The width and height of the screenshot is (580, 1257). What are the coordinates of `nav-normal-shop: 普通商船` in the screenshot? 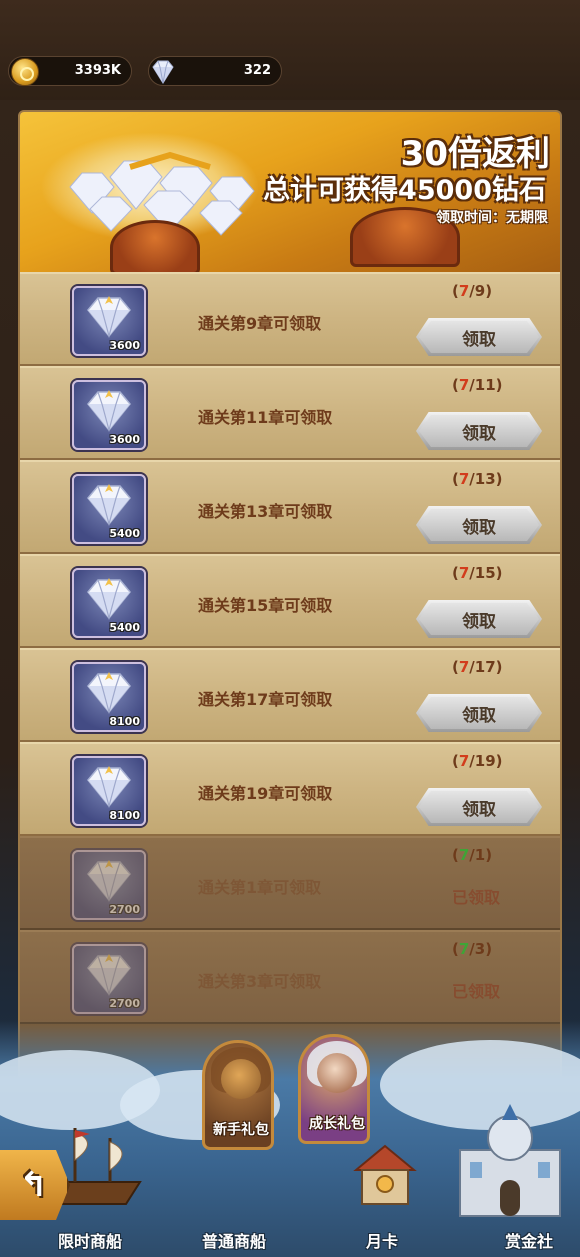 It's located at (234, 1240).